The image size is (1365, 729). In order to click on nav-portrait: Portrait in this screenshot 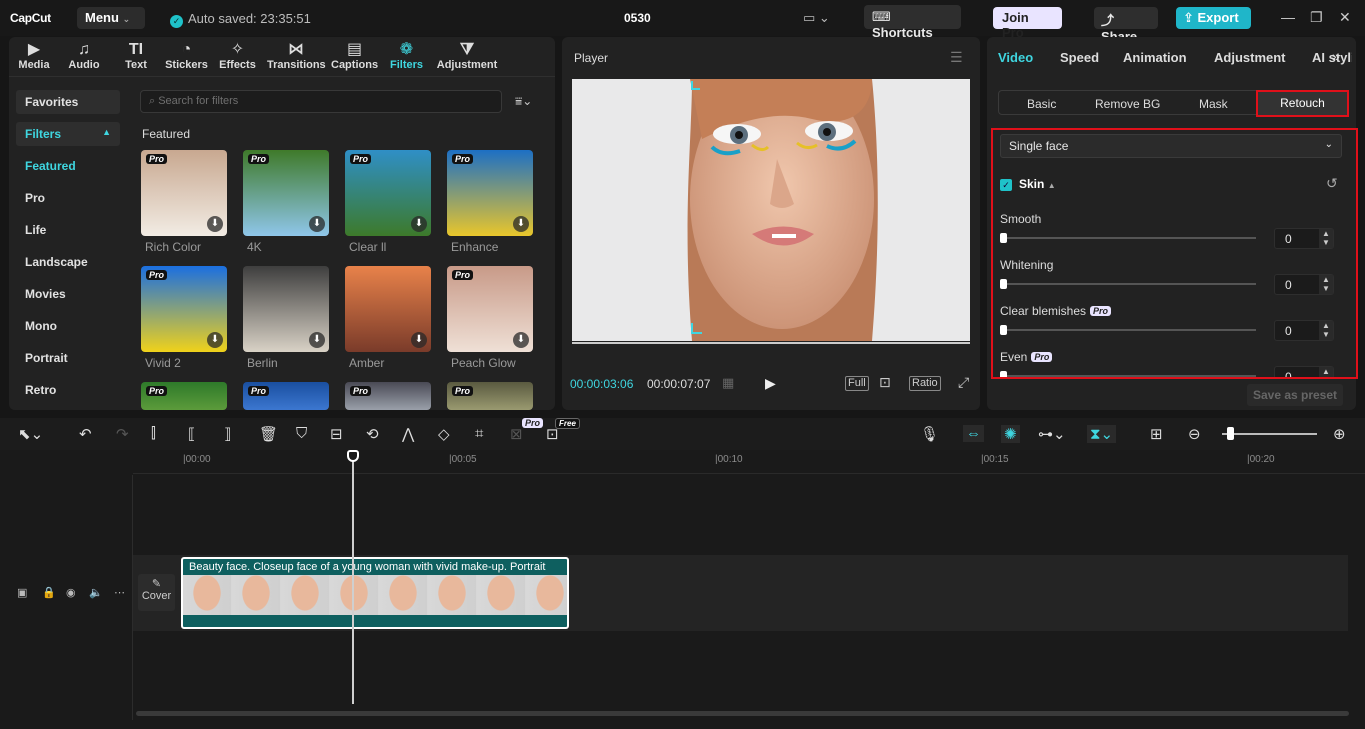, I will do `click(68, 358)`.